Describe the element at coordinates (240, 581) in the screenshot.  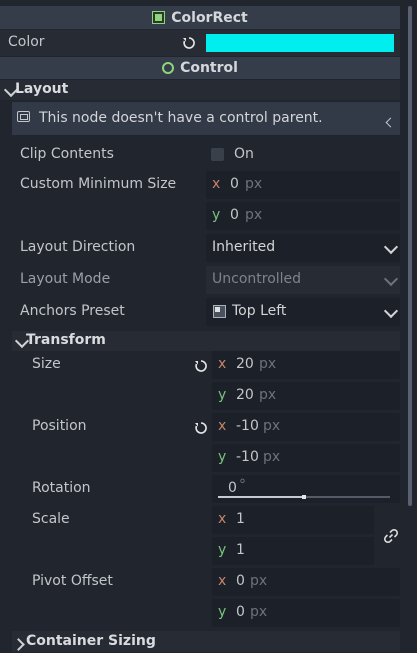
I see `pivot-x-value: 0` at that location.